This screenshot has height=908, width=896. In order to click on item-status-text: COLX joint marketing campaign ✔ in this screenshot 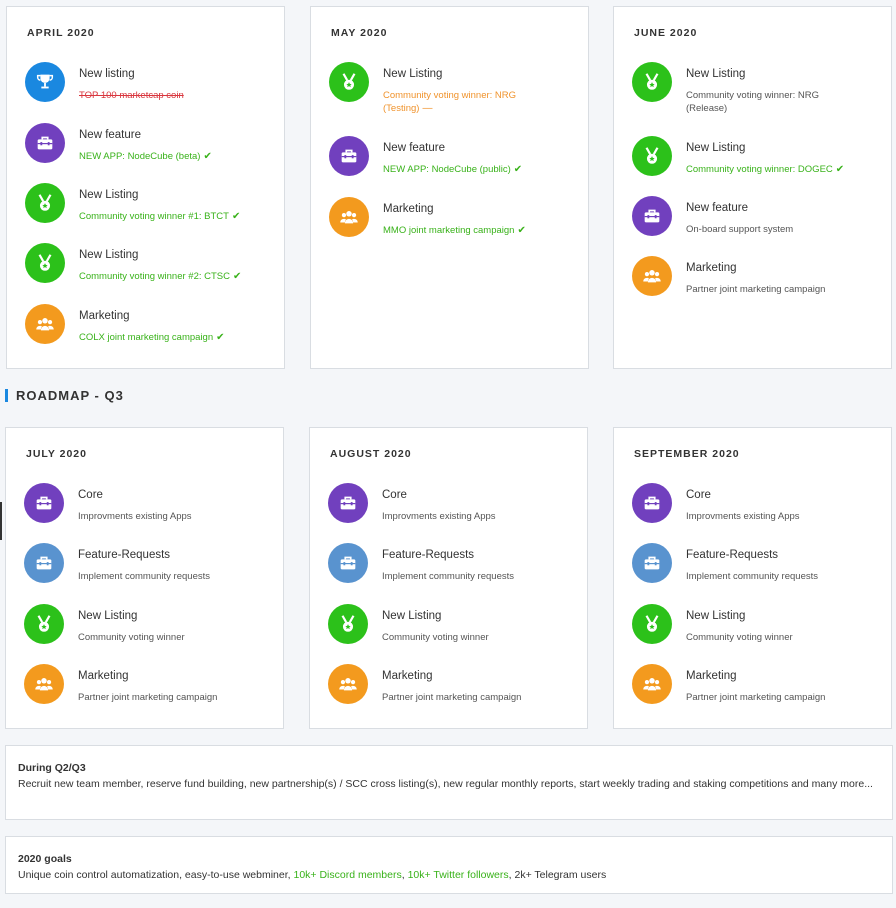, I will do `click(152, 337)`.